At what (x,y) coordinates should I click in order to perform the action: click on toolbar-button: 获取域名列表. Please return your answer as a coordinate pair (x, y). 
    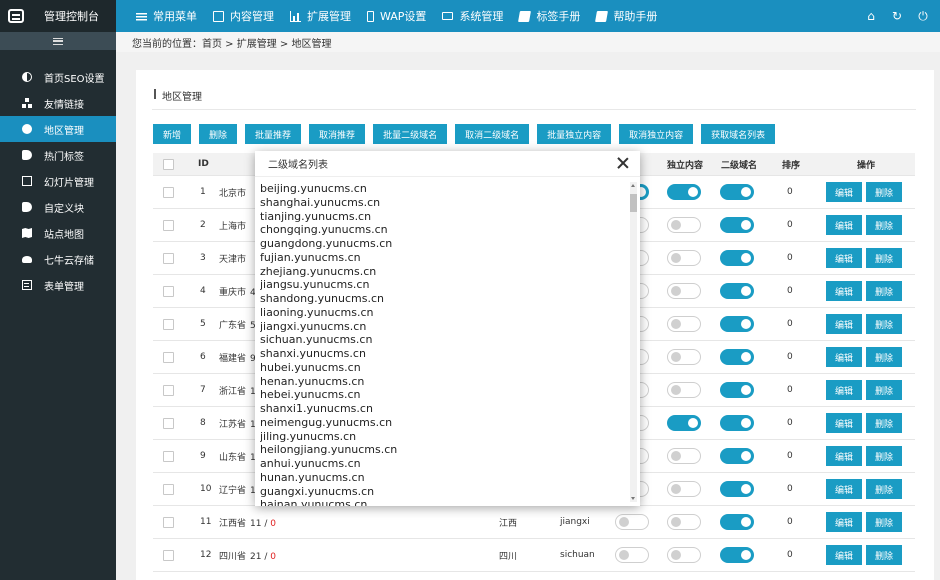
    Looking at the image, I should click on (738, 134).